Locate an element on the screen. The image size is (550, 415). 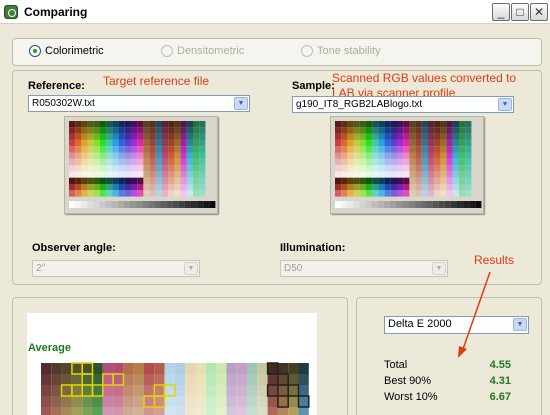
observer-angle-select: 2° ▼ is located at coordinates (116, 268).